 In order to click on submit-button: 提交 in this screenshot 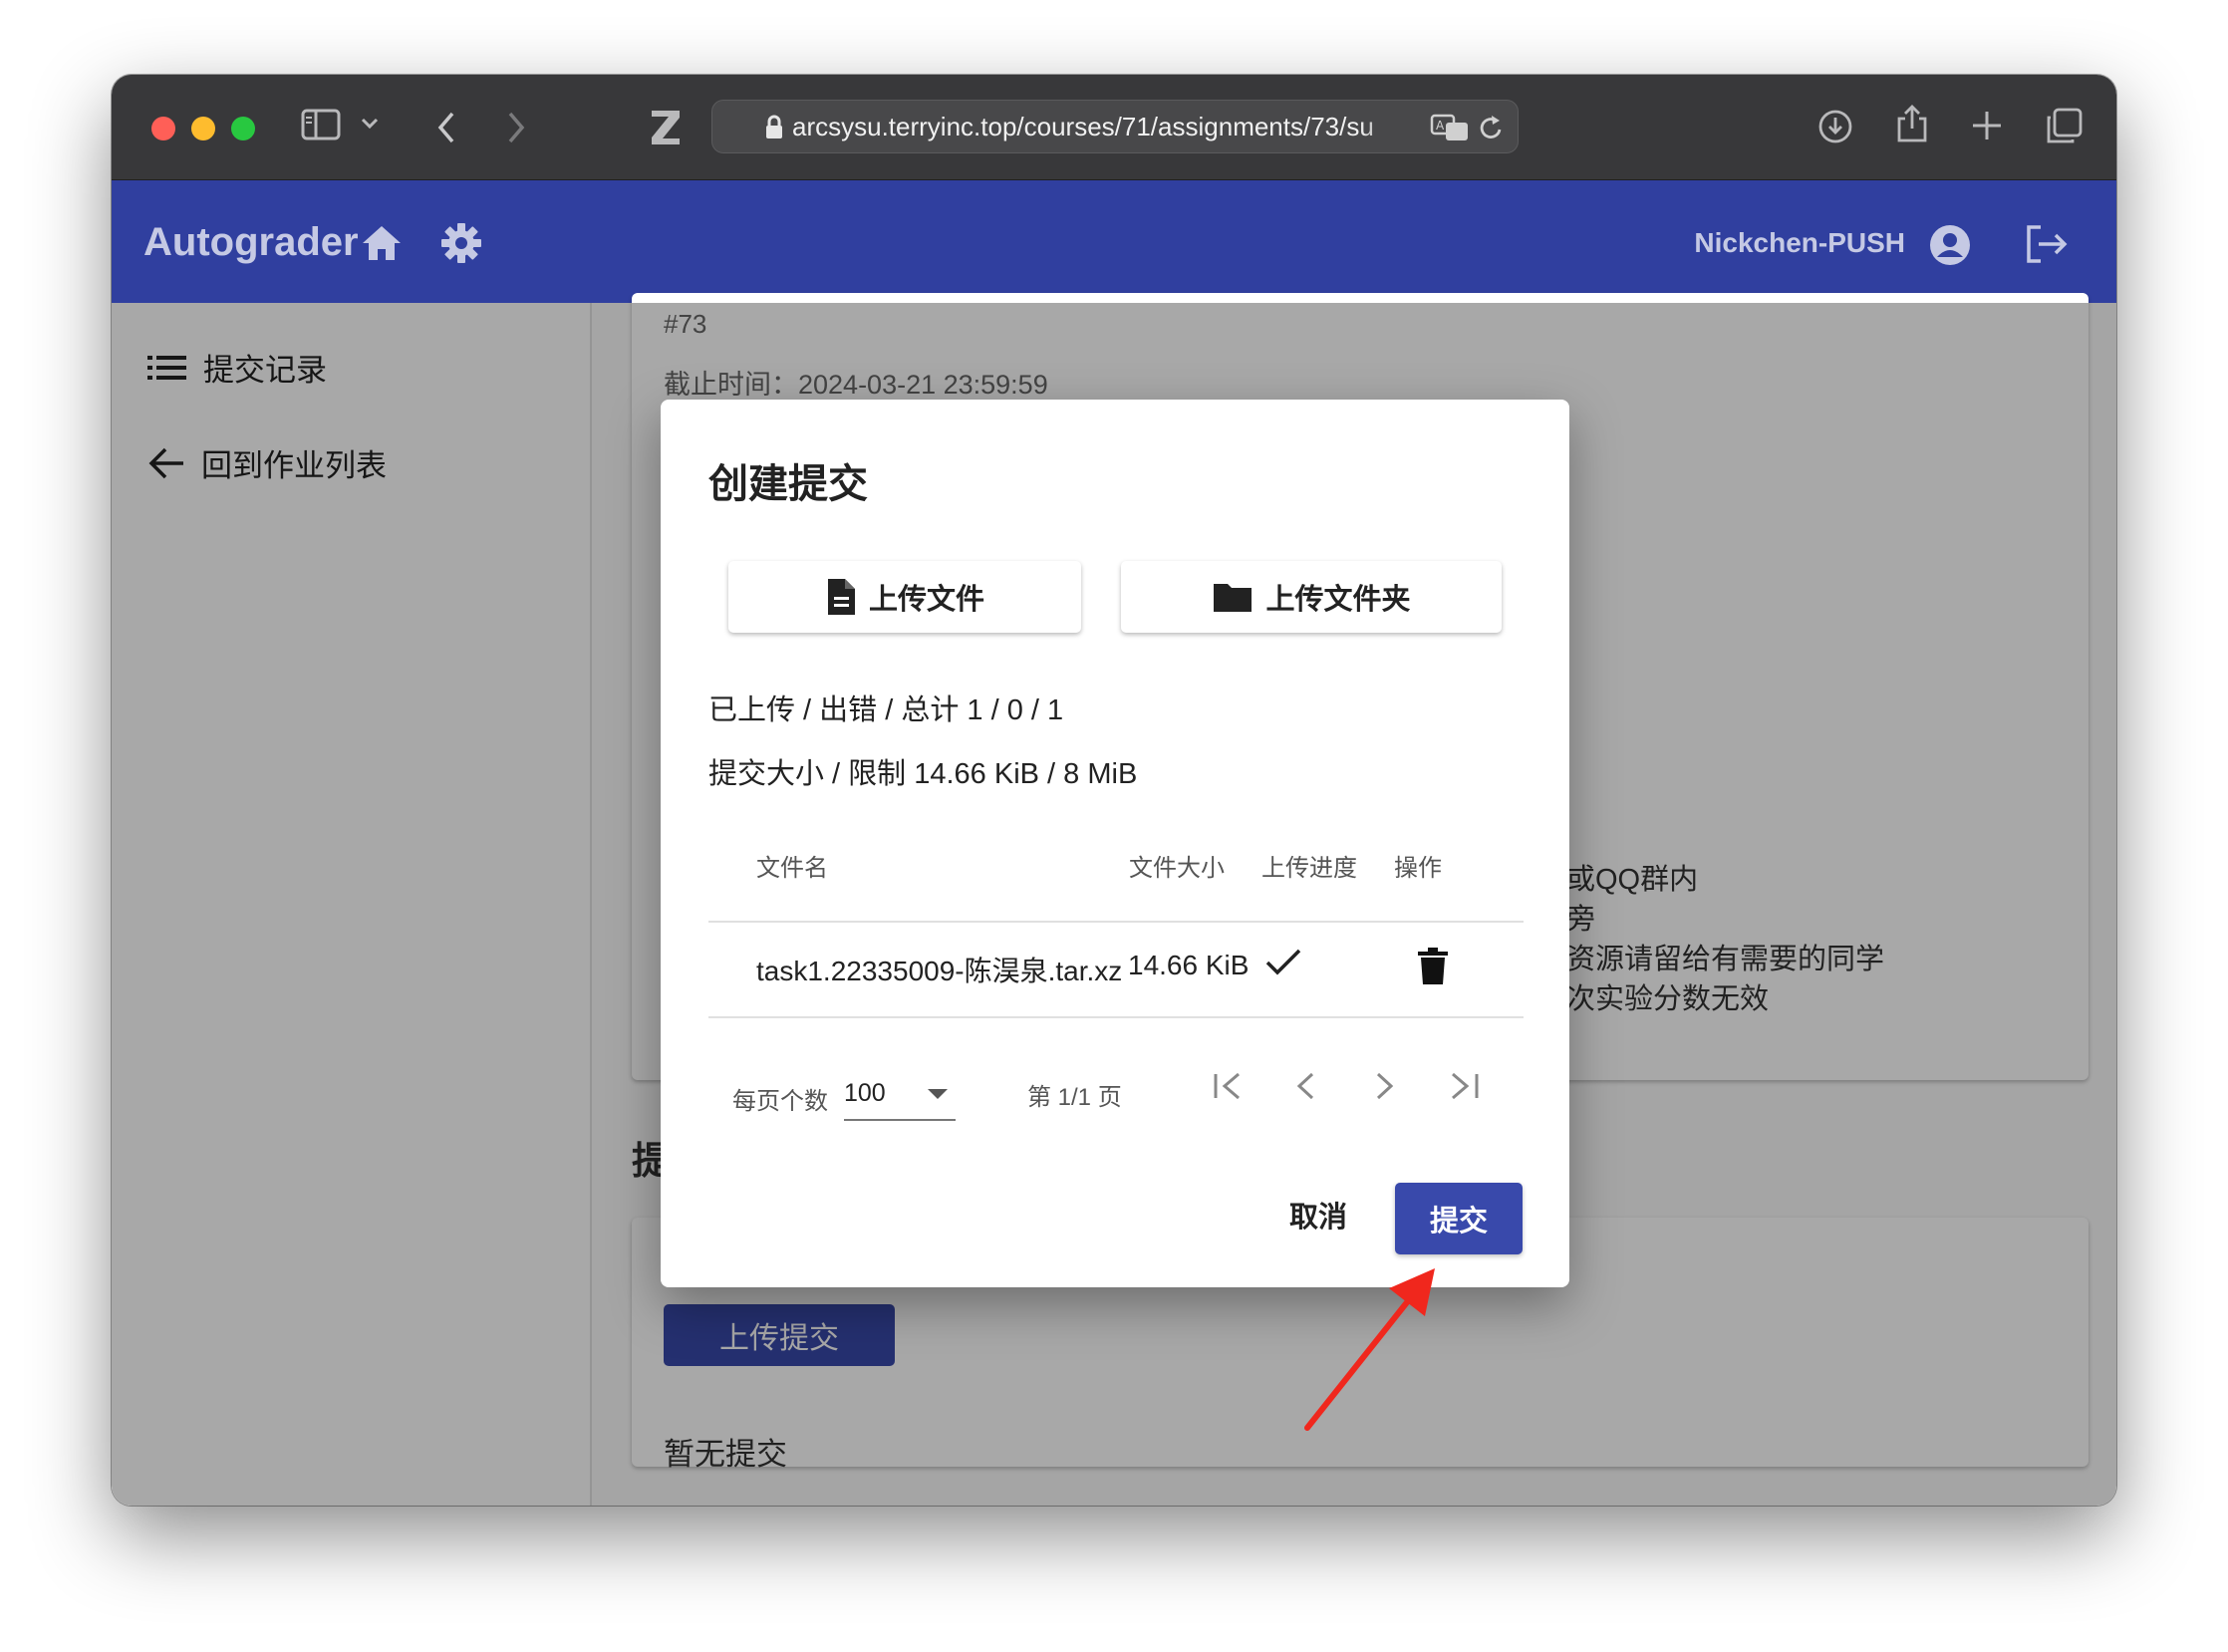, I will do `click(1459, 1218)`.